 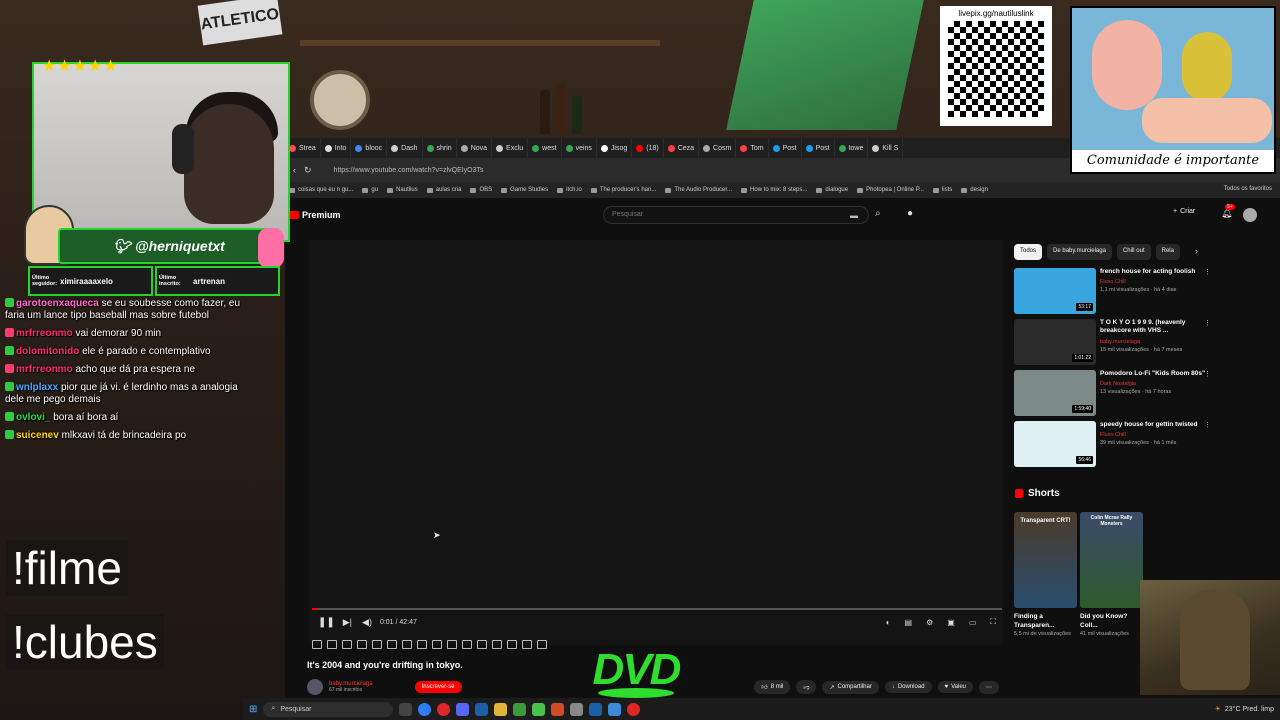 I want to click on video-thumbnail: 56:46, so click(x=1055, y=444).